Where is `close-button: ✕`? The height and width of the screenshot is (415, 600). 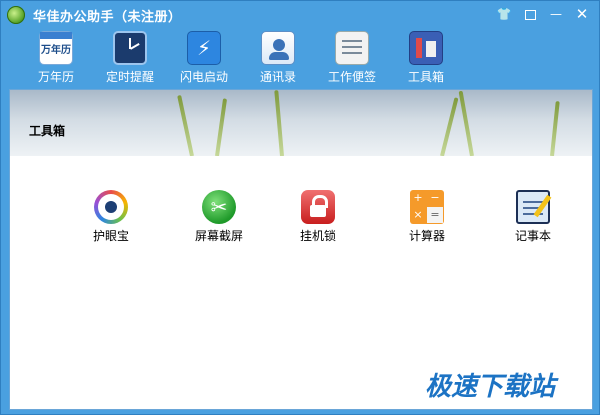 close-button: ✕ is located at coordinates (582, 14).